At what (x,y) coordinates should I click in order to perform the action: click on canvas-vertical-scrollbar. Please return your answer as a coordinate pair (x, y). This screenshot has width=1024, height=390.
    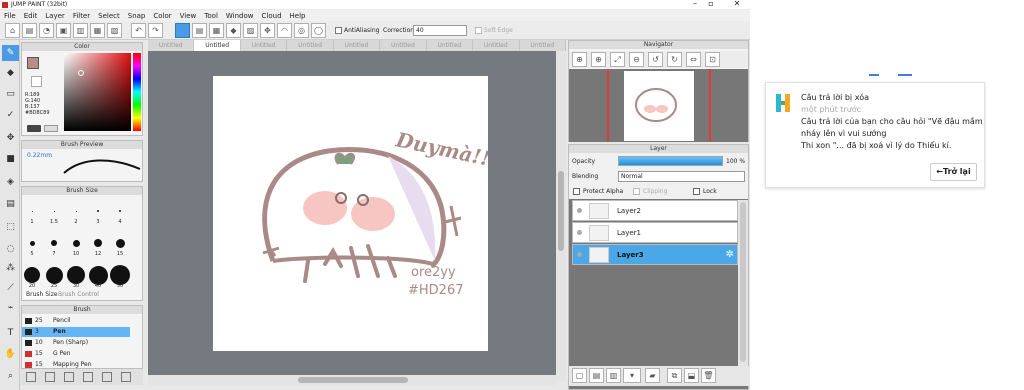
    Looking at the image, I should click on (561, 216).